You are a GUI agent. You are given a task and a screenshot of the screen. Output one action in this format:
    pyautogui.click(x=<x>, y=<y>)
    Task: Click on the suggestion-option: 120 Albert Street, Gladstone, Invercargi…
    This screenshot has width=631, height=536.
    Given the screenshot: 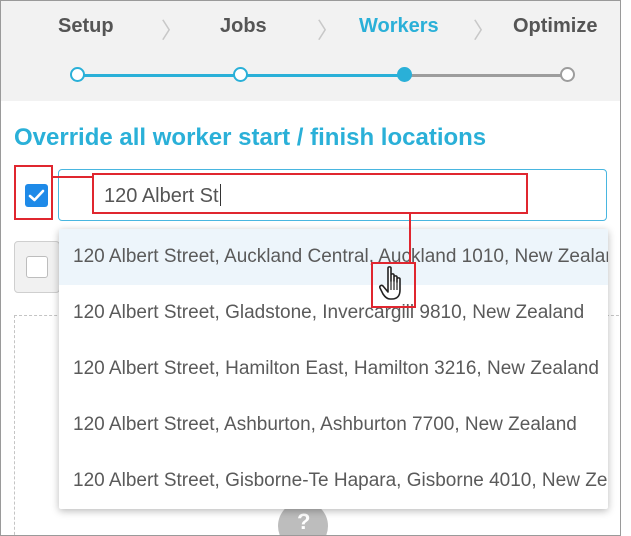 What is the action you would take?
    pyautogui.click(x=333, y=313)
    